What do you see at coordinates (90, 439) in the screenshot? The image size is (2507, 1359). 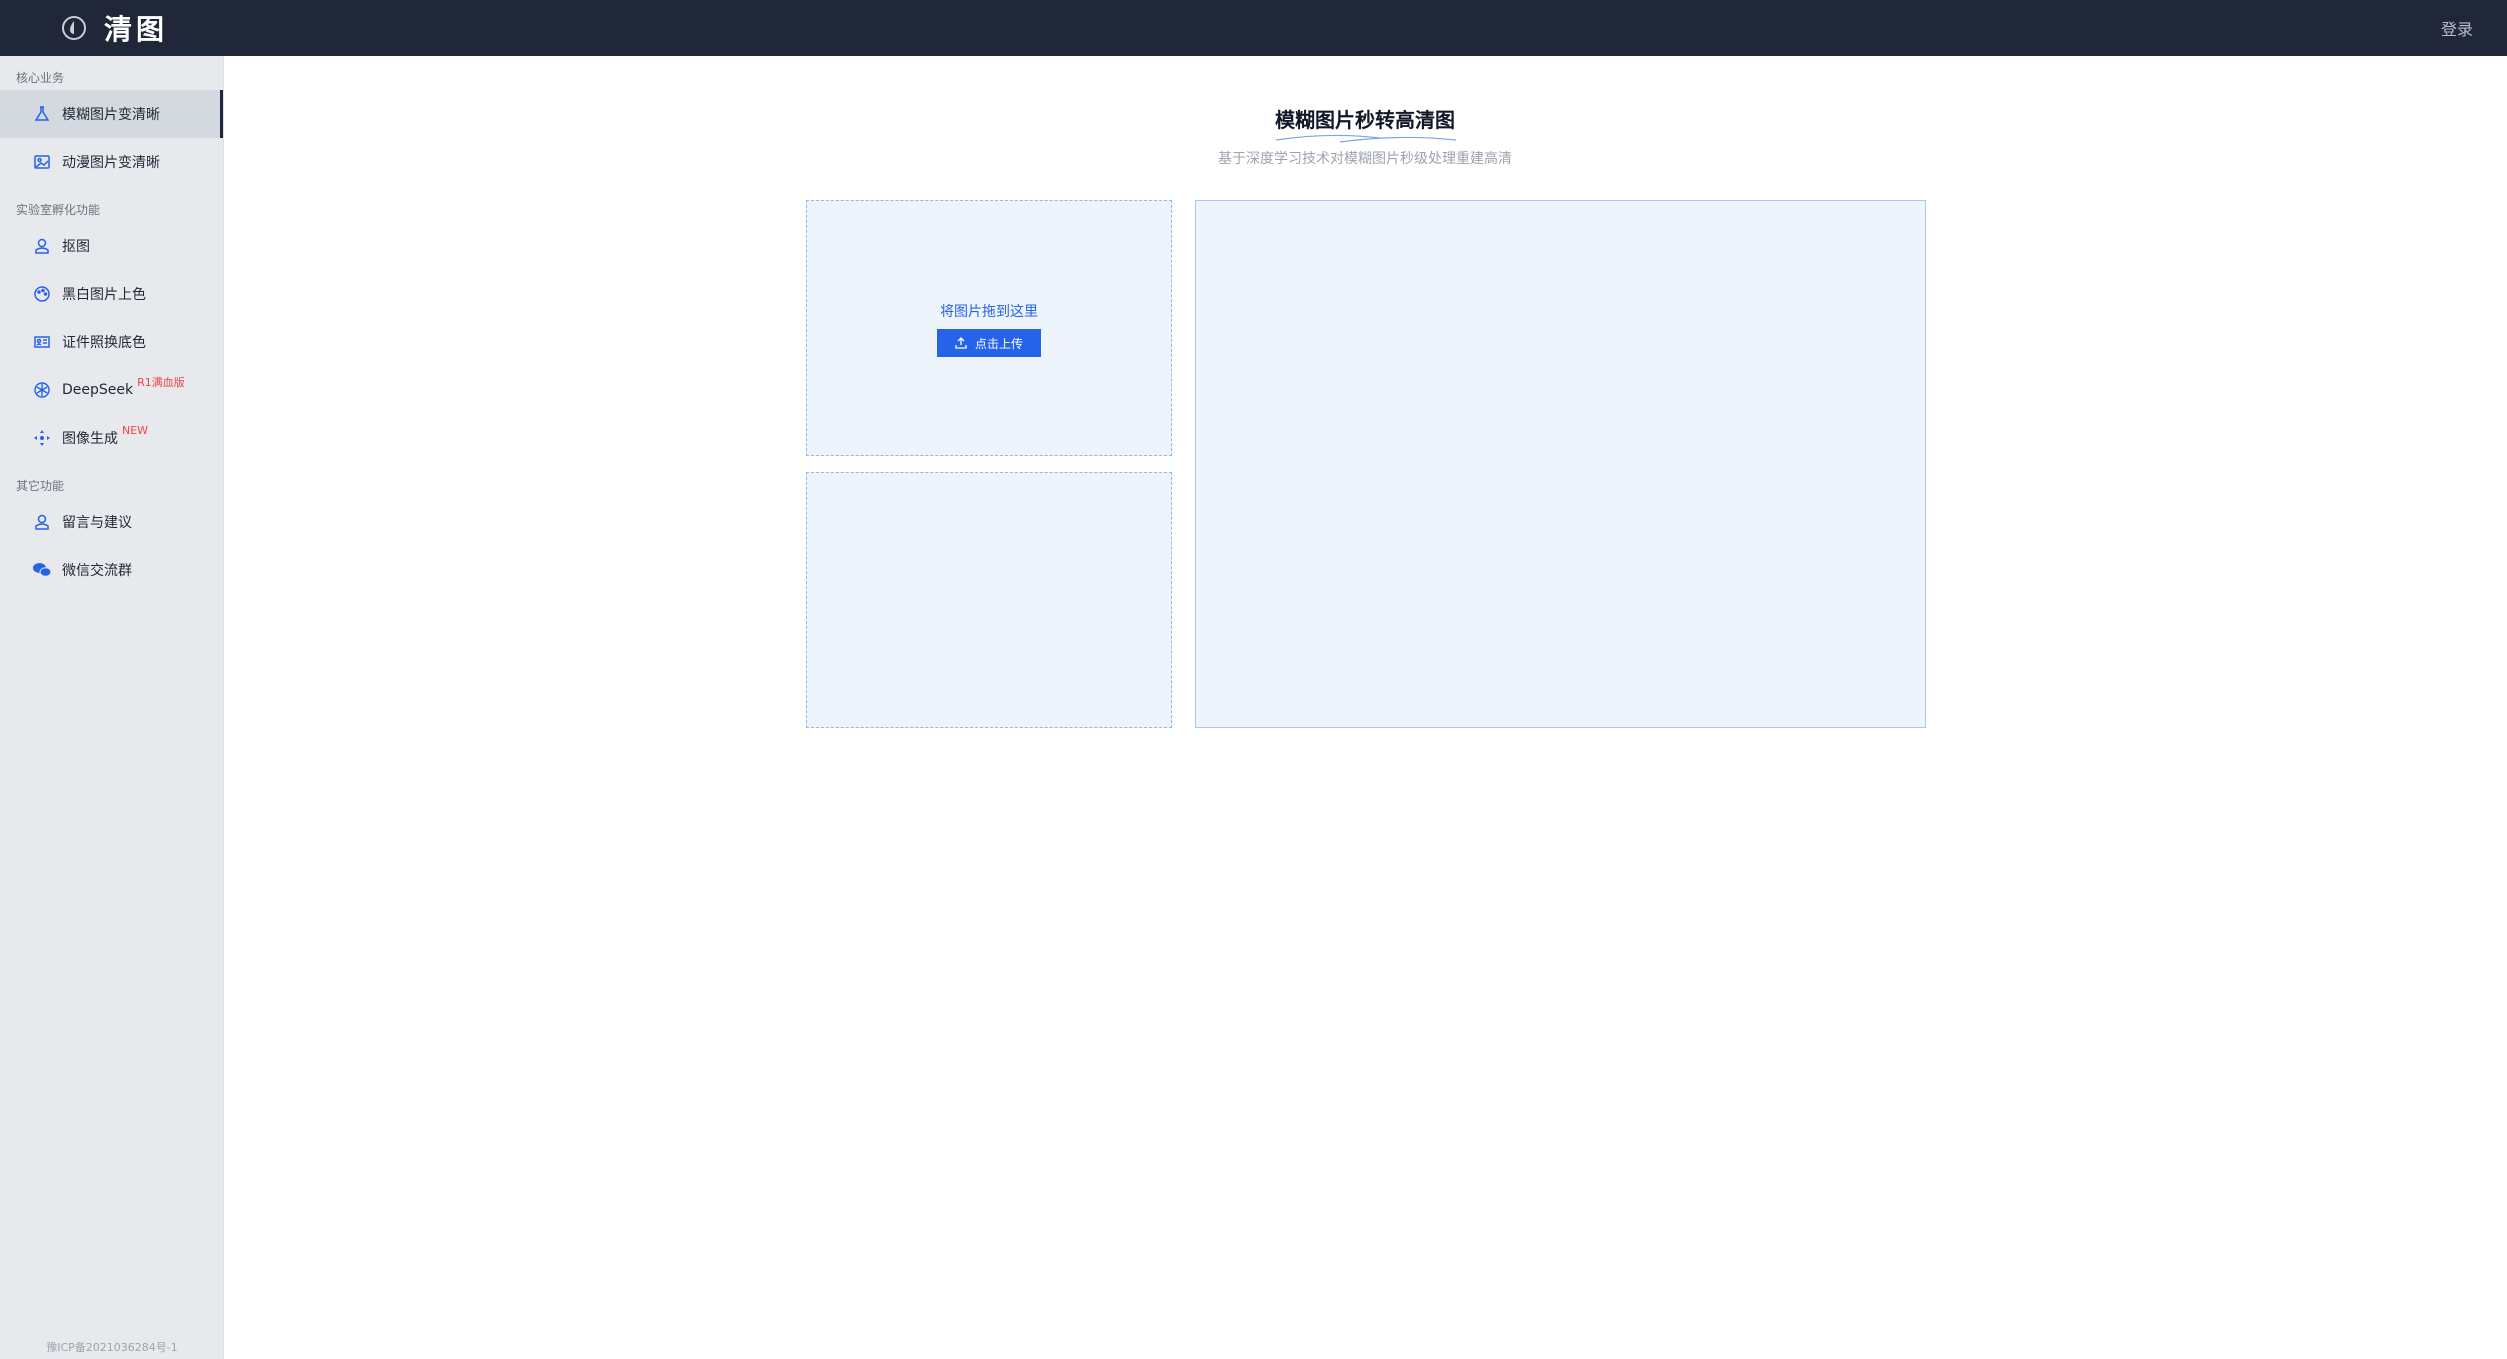 I see `sidebar-item-label: 图像生成` at bounding box center [90, 439].